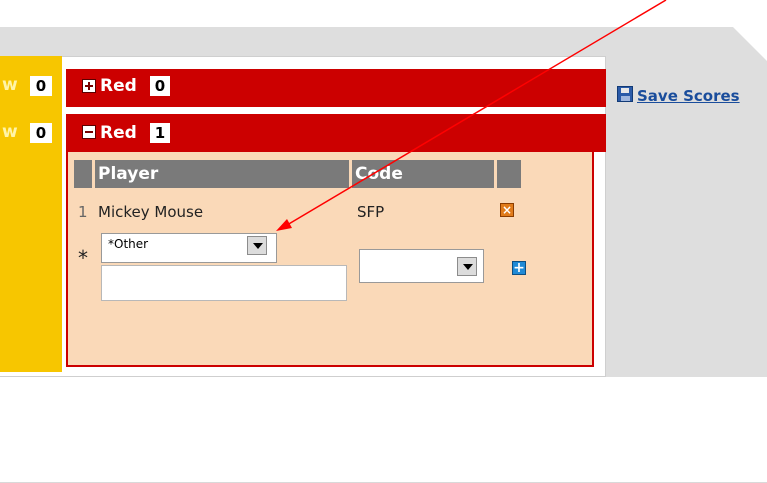 Image resolution: width=767 pixels, height=483 pixels. I want to click on arrowhead, so click(284, 225).